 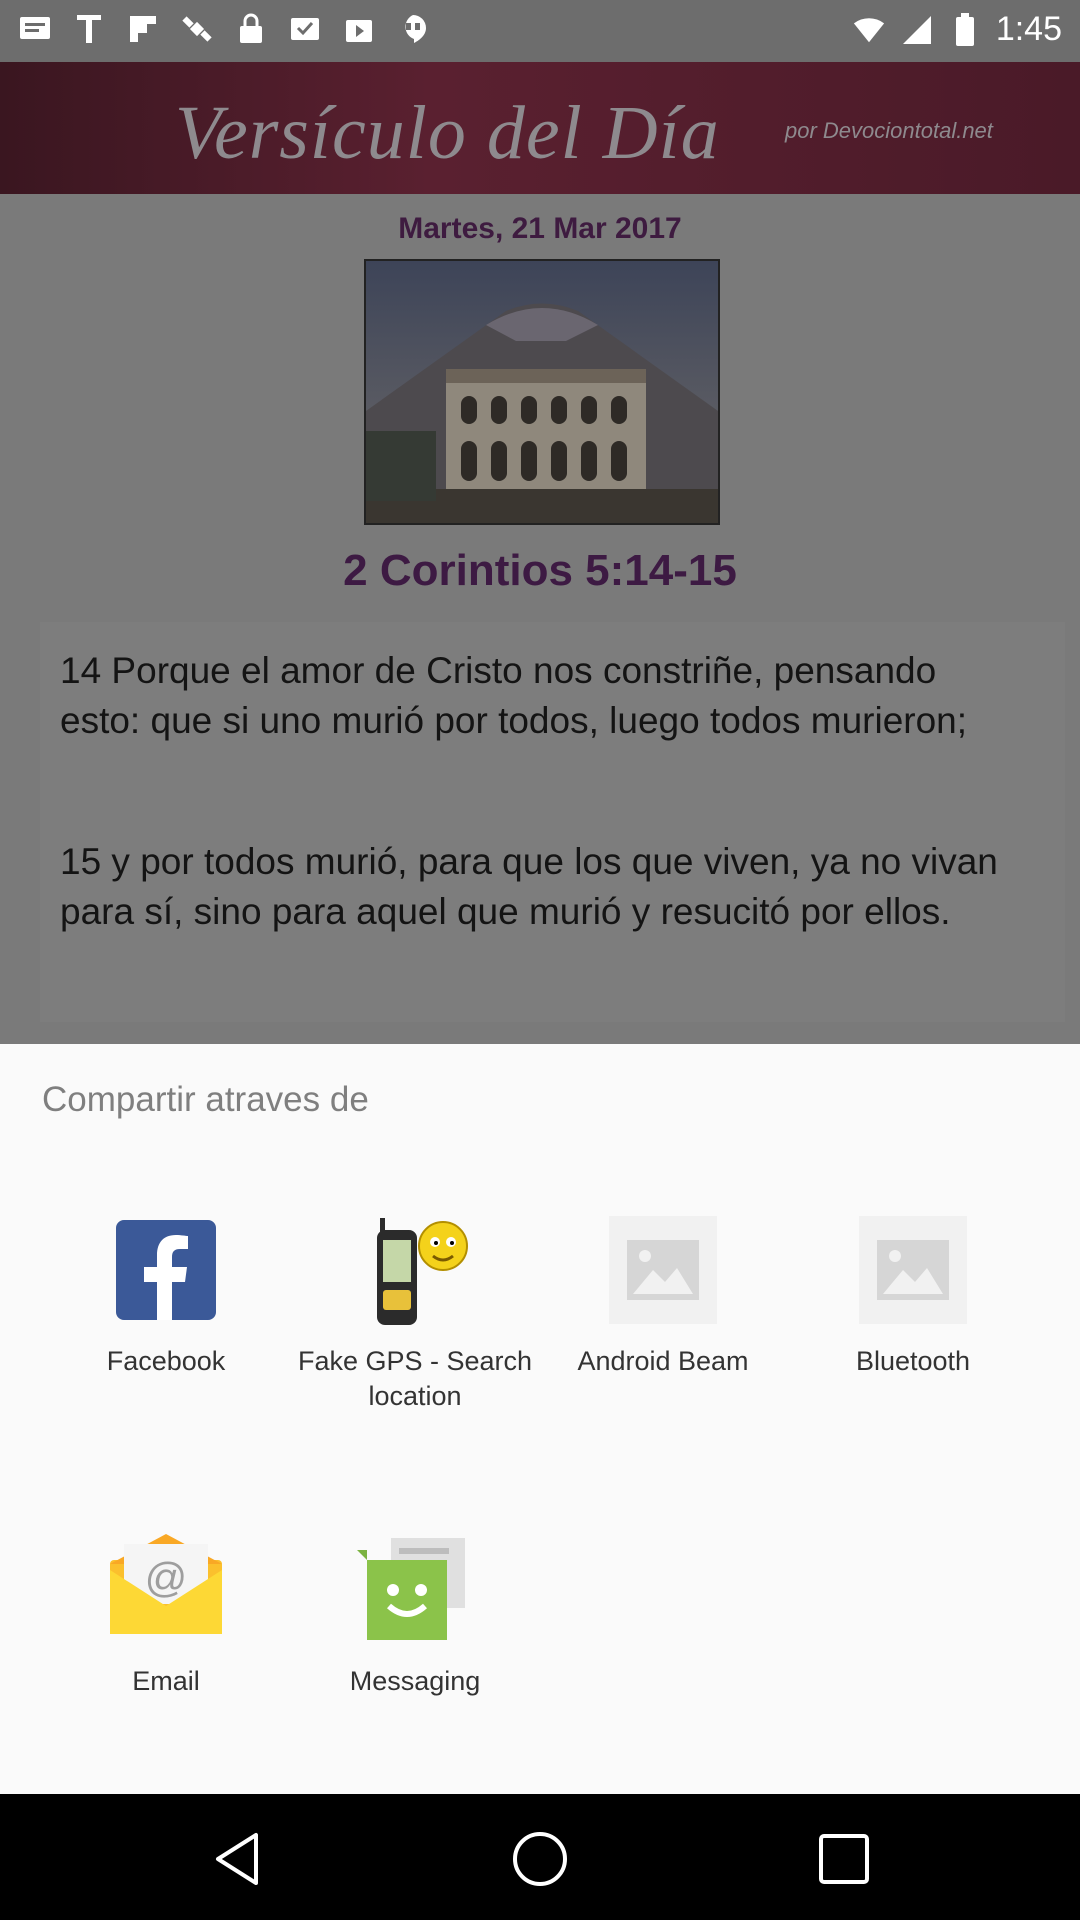 I want to click on share-label-fake-gps: Fake GPS - Search location, so click(x=415, y=1378).